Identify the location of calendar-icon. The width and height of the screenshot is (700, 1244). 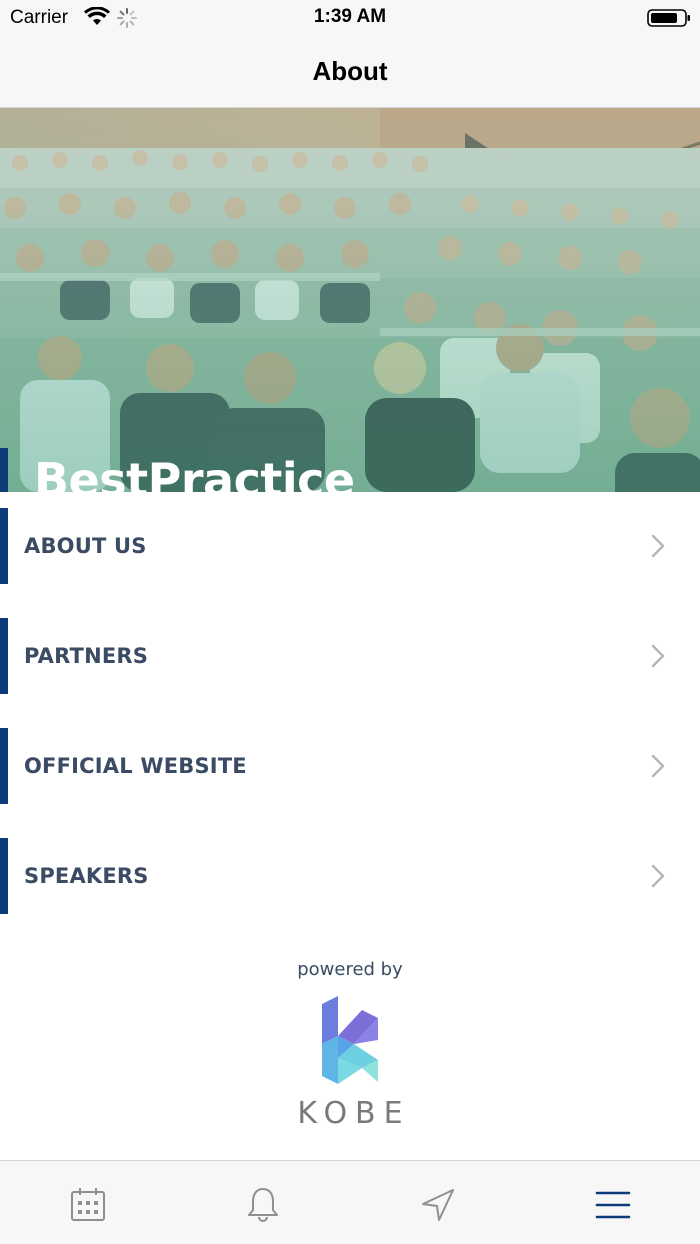
(88, 1204).